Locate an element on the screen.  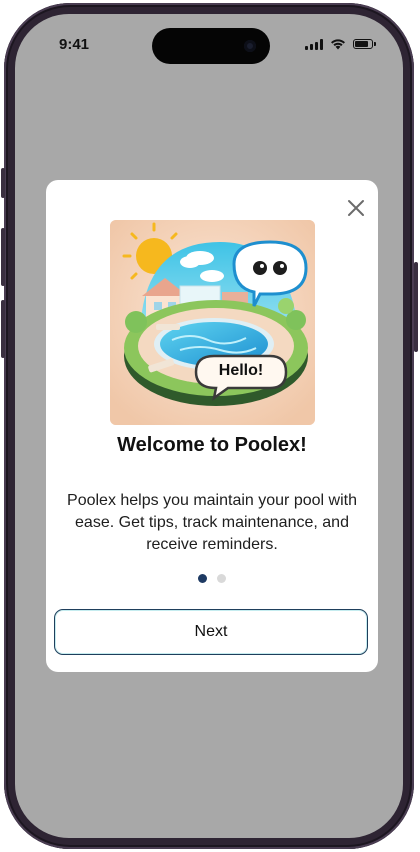
wifi-icon is located at coordinates (338, 44).